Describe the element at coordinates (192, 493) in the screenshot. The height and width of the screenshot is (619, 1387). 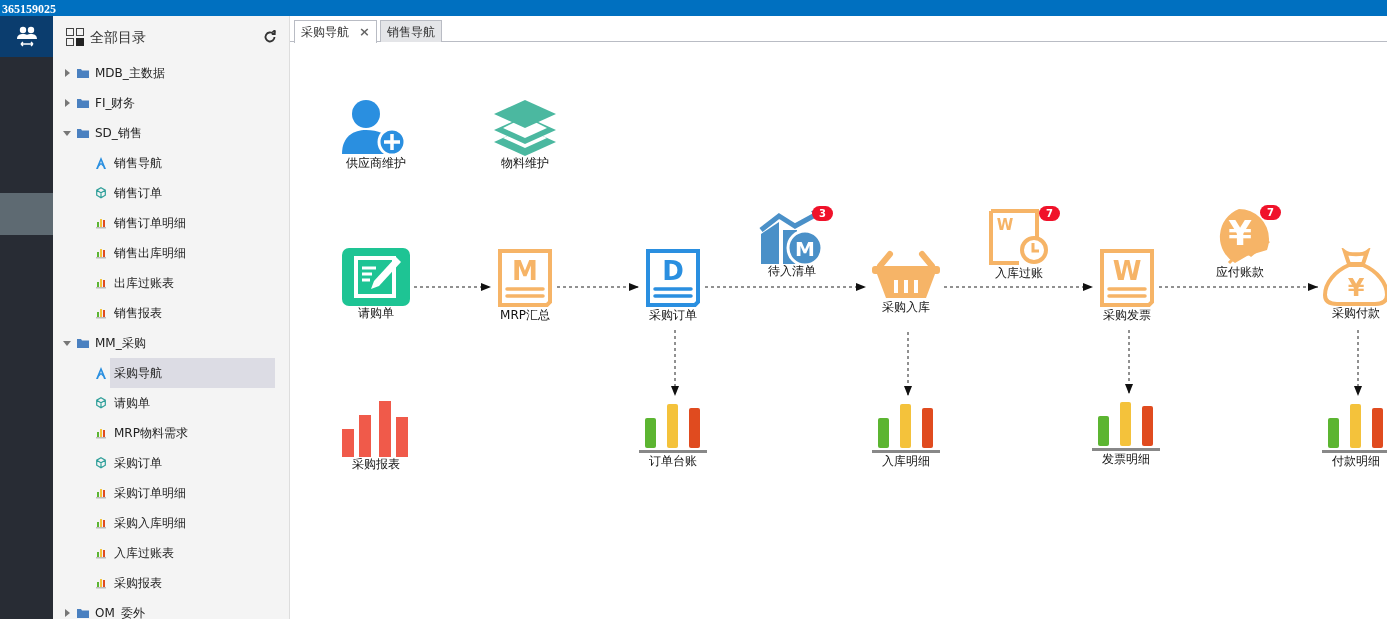
I see `tree-item: 采购订单明细` at that location.